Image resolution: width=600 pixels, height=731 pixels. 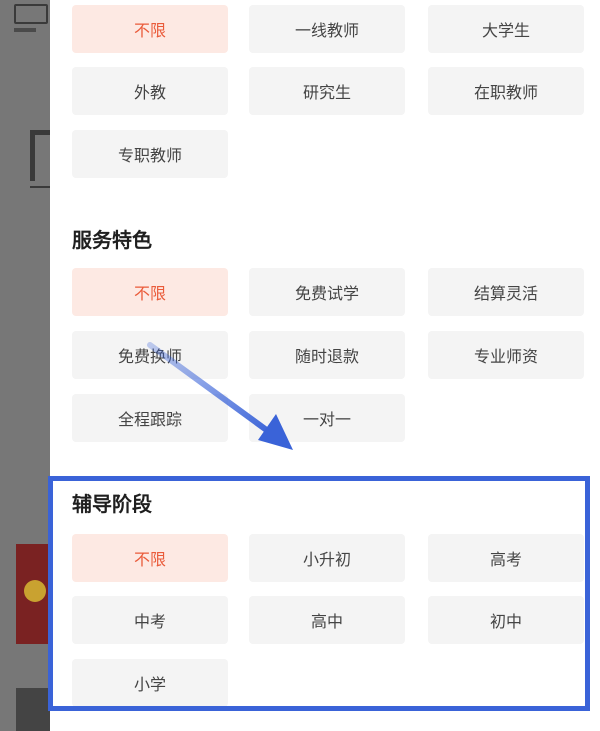 What do you see at coordinates (327, 292) in the screenshot?
I see `service-option-free-trial: 免费试学` at bounding box center [327, 292].